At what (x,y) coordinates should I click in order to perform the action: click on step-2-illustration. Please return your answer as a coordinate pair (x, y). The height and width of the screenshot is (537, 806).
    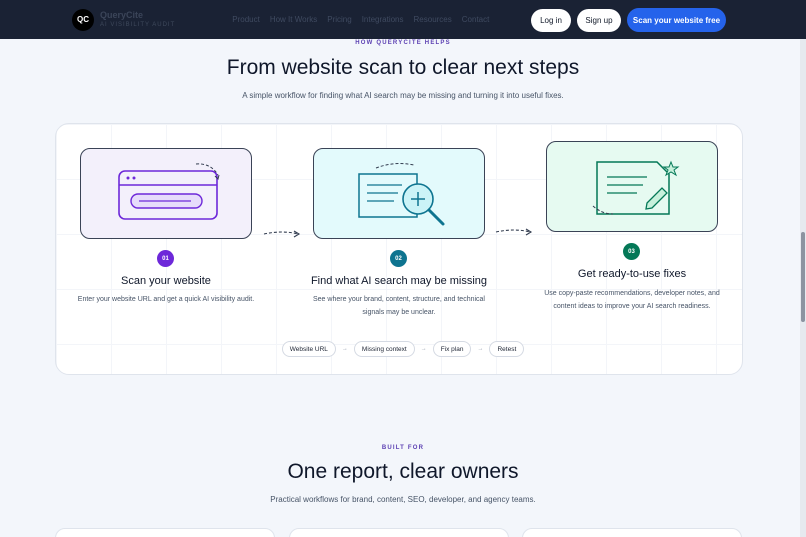
    Looking at the image, I should click on (399, 193).